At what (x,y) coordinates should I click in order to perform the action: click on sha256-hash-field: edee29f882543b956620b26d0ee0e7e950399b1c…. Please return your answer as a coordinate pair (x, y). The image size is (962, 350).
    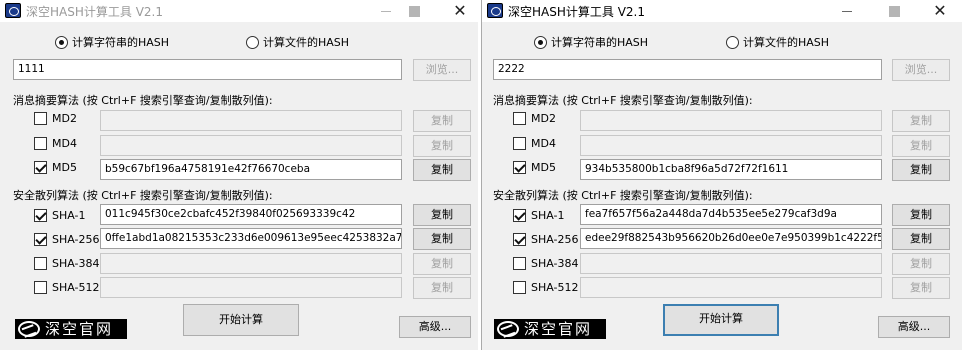
    Looking at the image, I should click on (731, 238).